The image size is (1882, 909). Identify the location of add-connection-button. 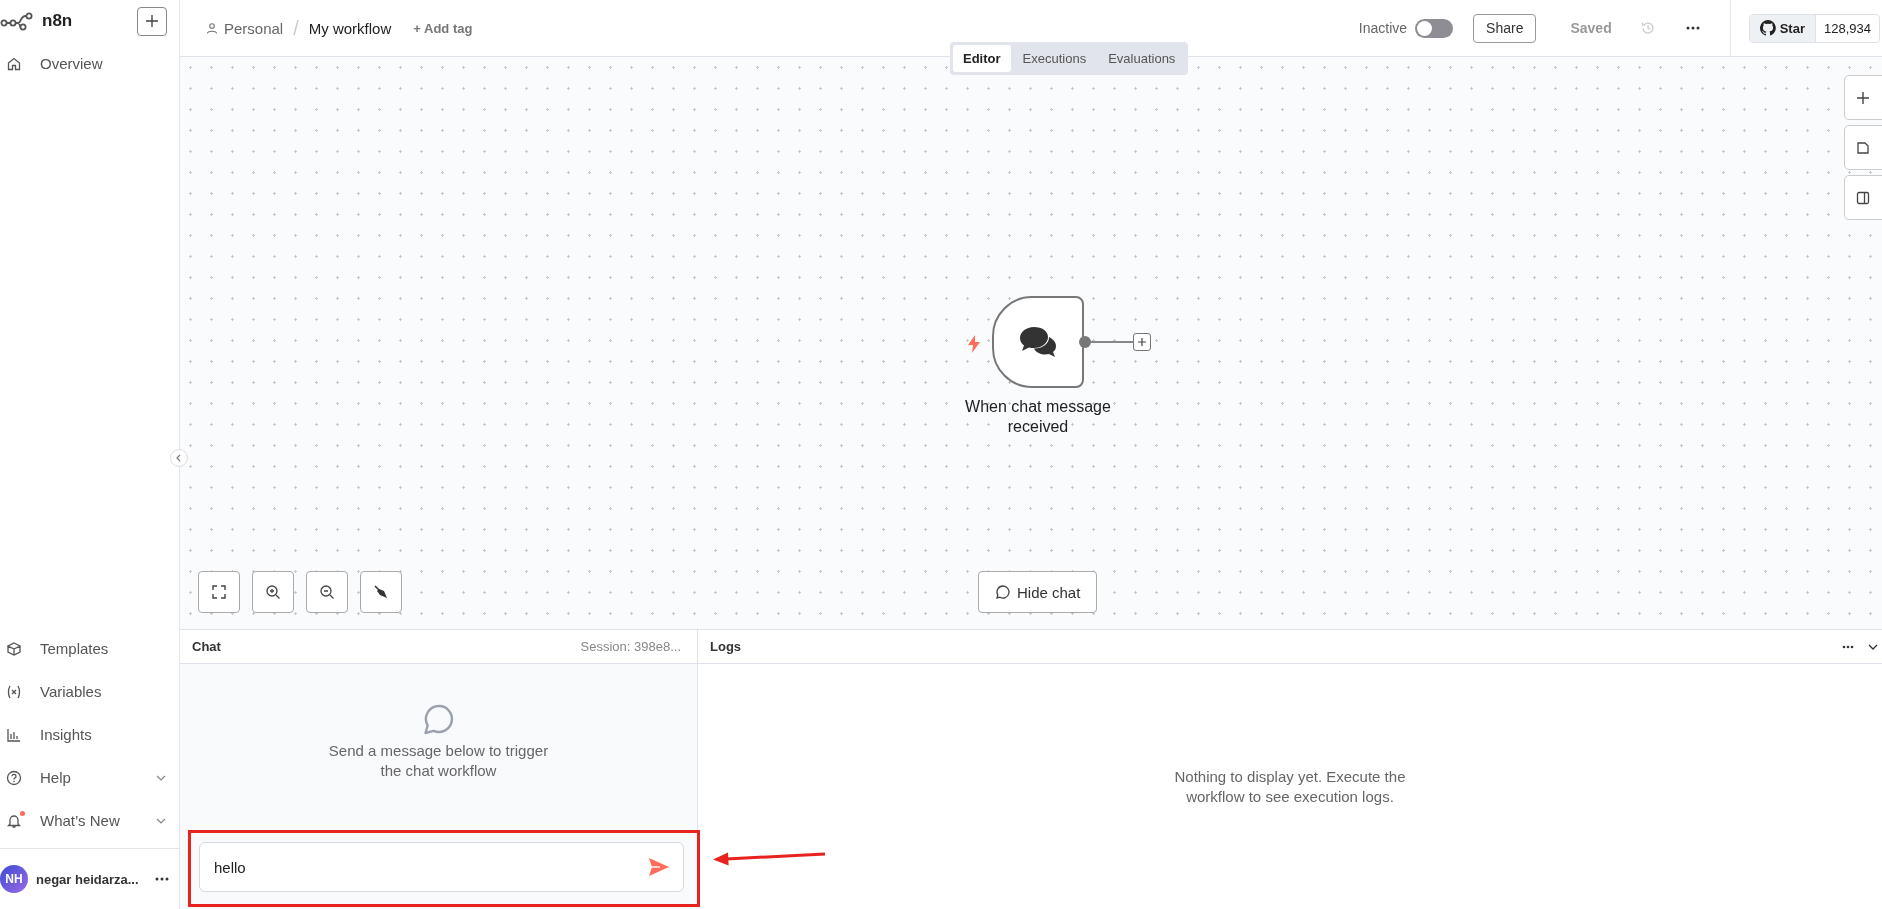
(1142, 342).